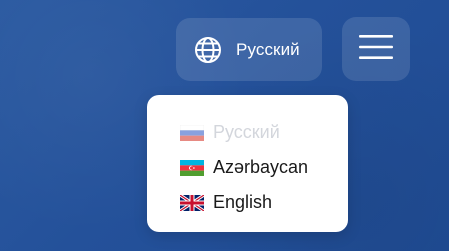  I want to click on globe-icon, so click(208, 50).